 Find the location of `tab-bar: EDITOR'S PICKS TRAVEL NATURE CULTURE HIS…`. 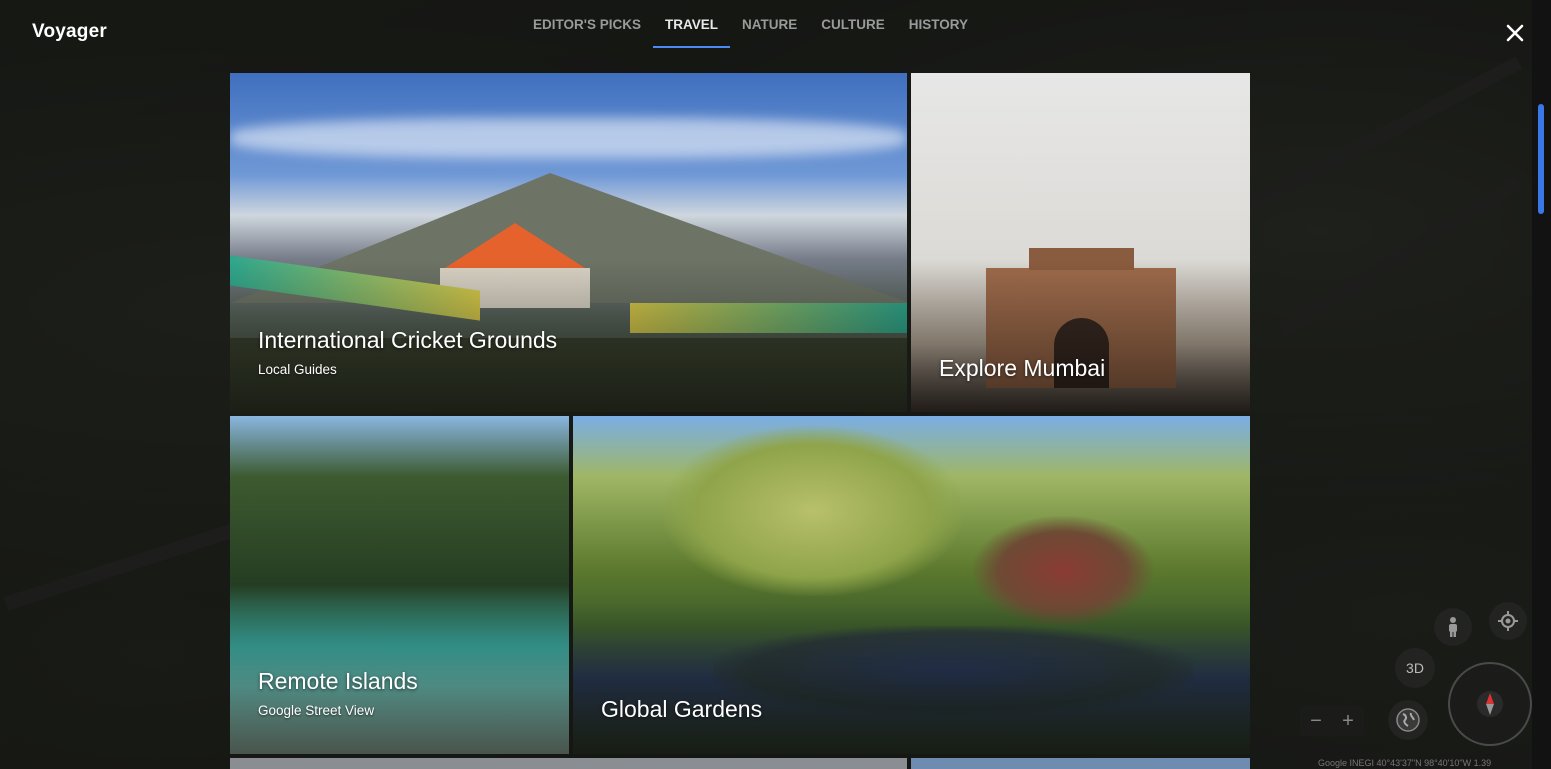

tab-bar: EDITOR'S PICKS TRAVEL NATURE CULTURE HIS… is located at coordinates (750, 25).